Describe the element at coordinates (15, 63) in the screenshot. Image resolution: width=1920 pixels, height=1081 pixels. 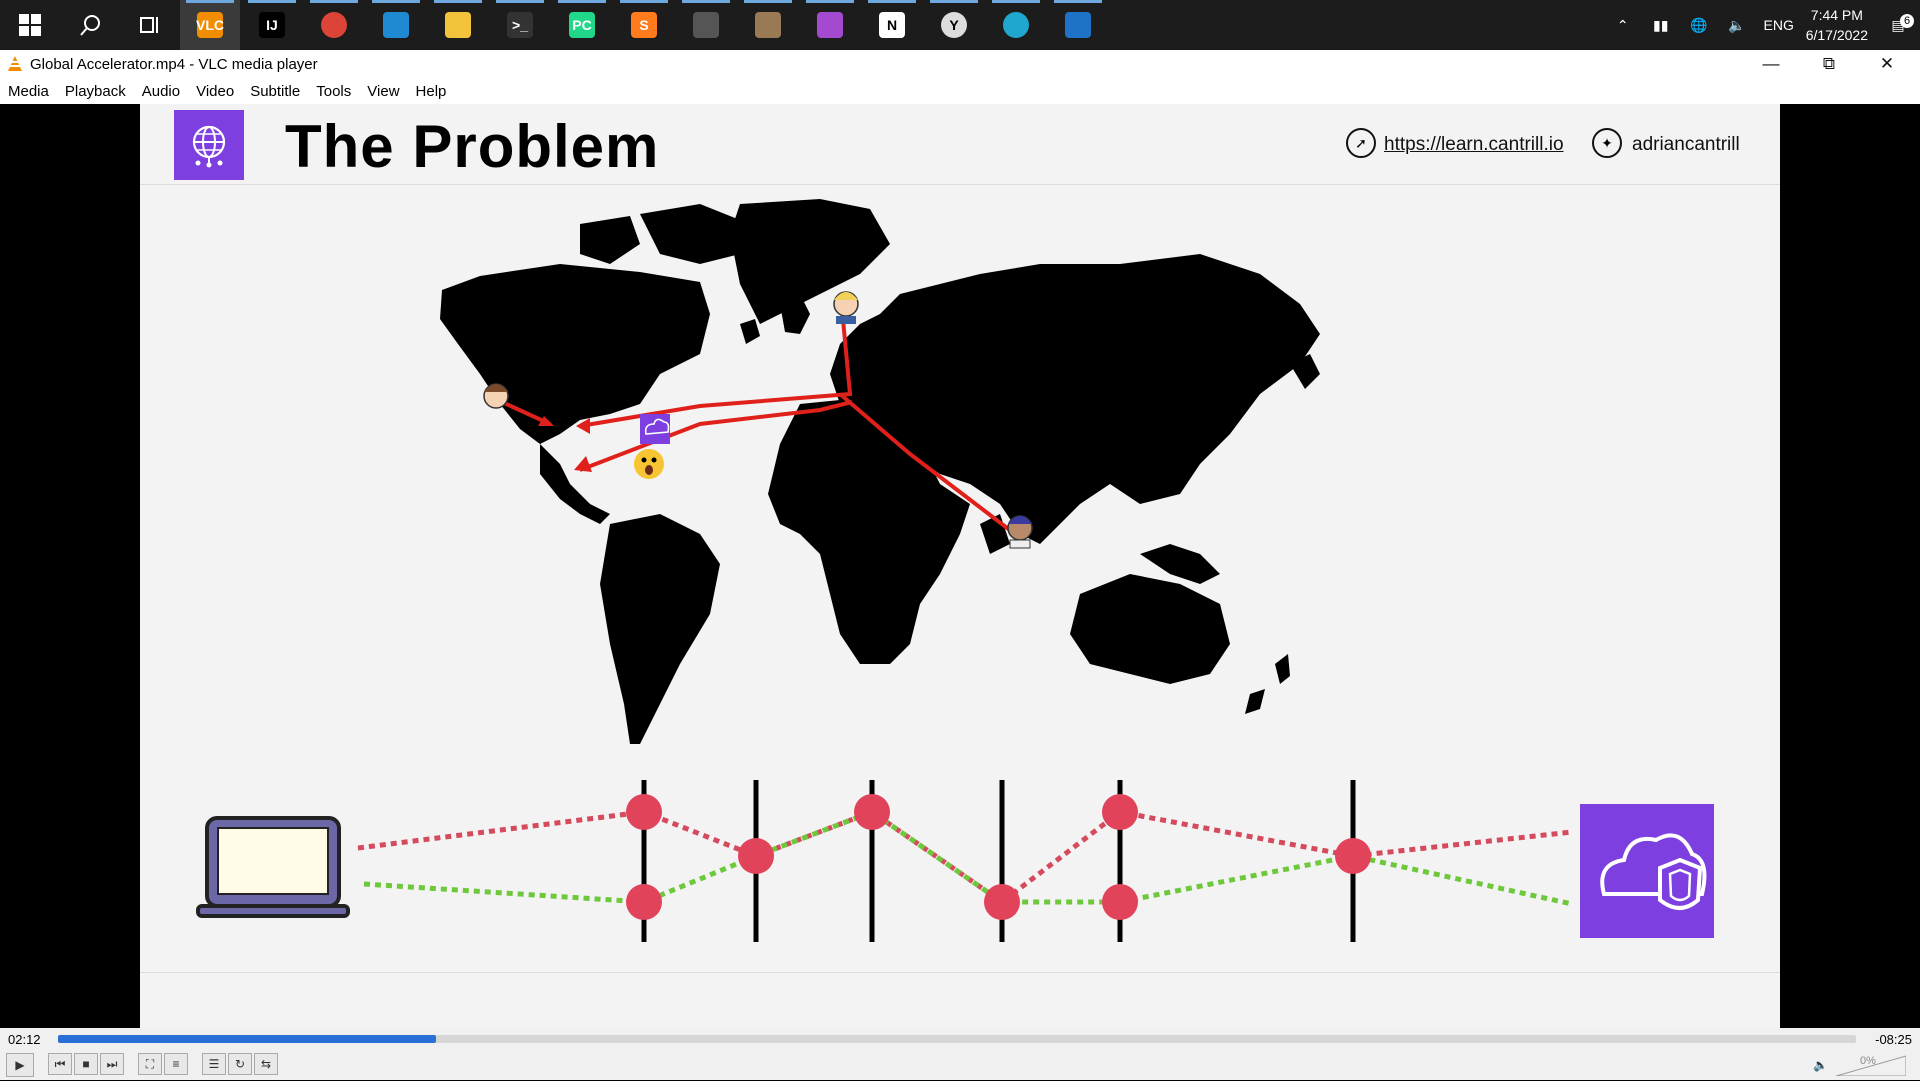
I see `vlc-cone-icon` at that location.